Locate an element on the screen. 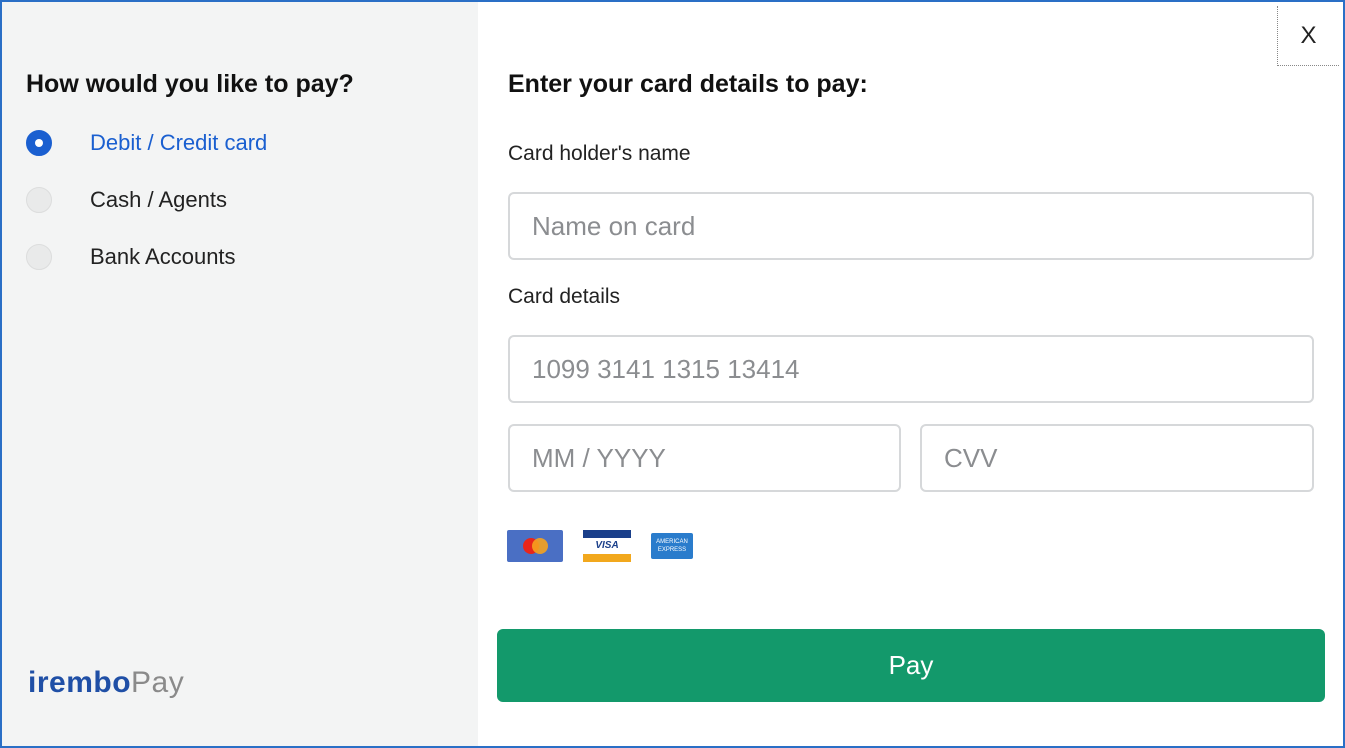  payment-method-title: How would you like to pay? is located at coordinates (190, 84).